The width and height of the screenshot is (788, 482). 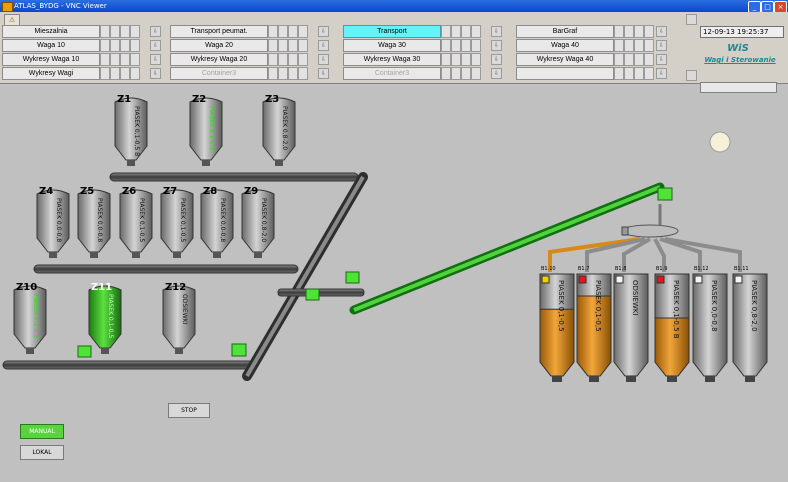 What do you see at coordinates (392, 45) in the screenshot?
I see `nav-button: Waga 30` at bounding box center [392, 45].